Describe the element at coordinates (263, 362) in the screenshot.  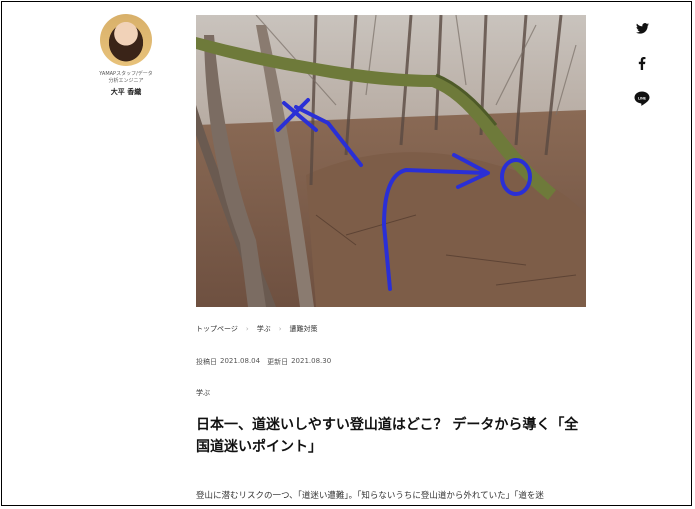
I see `post-dates: 投稿日 2021.08.04 更新日 2021.08.30` at that location.